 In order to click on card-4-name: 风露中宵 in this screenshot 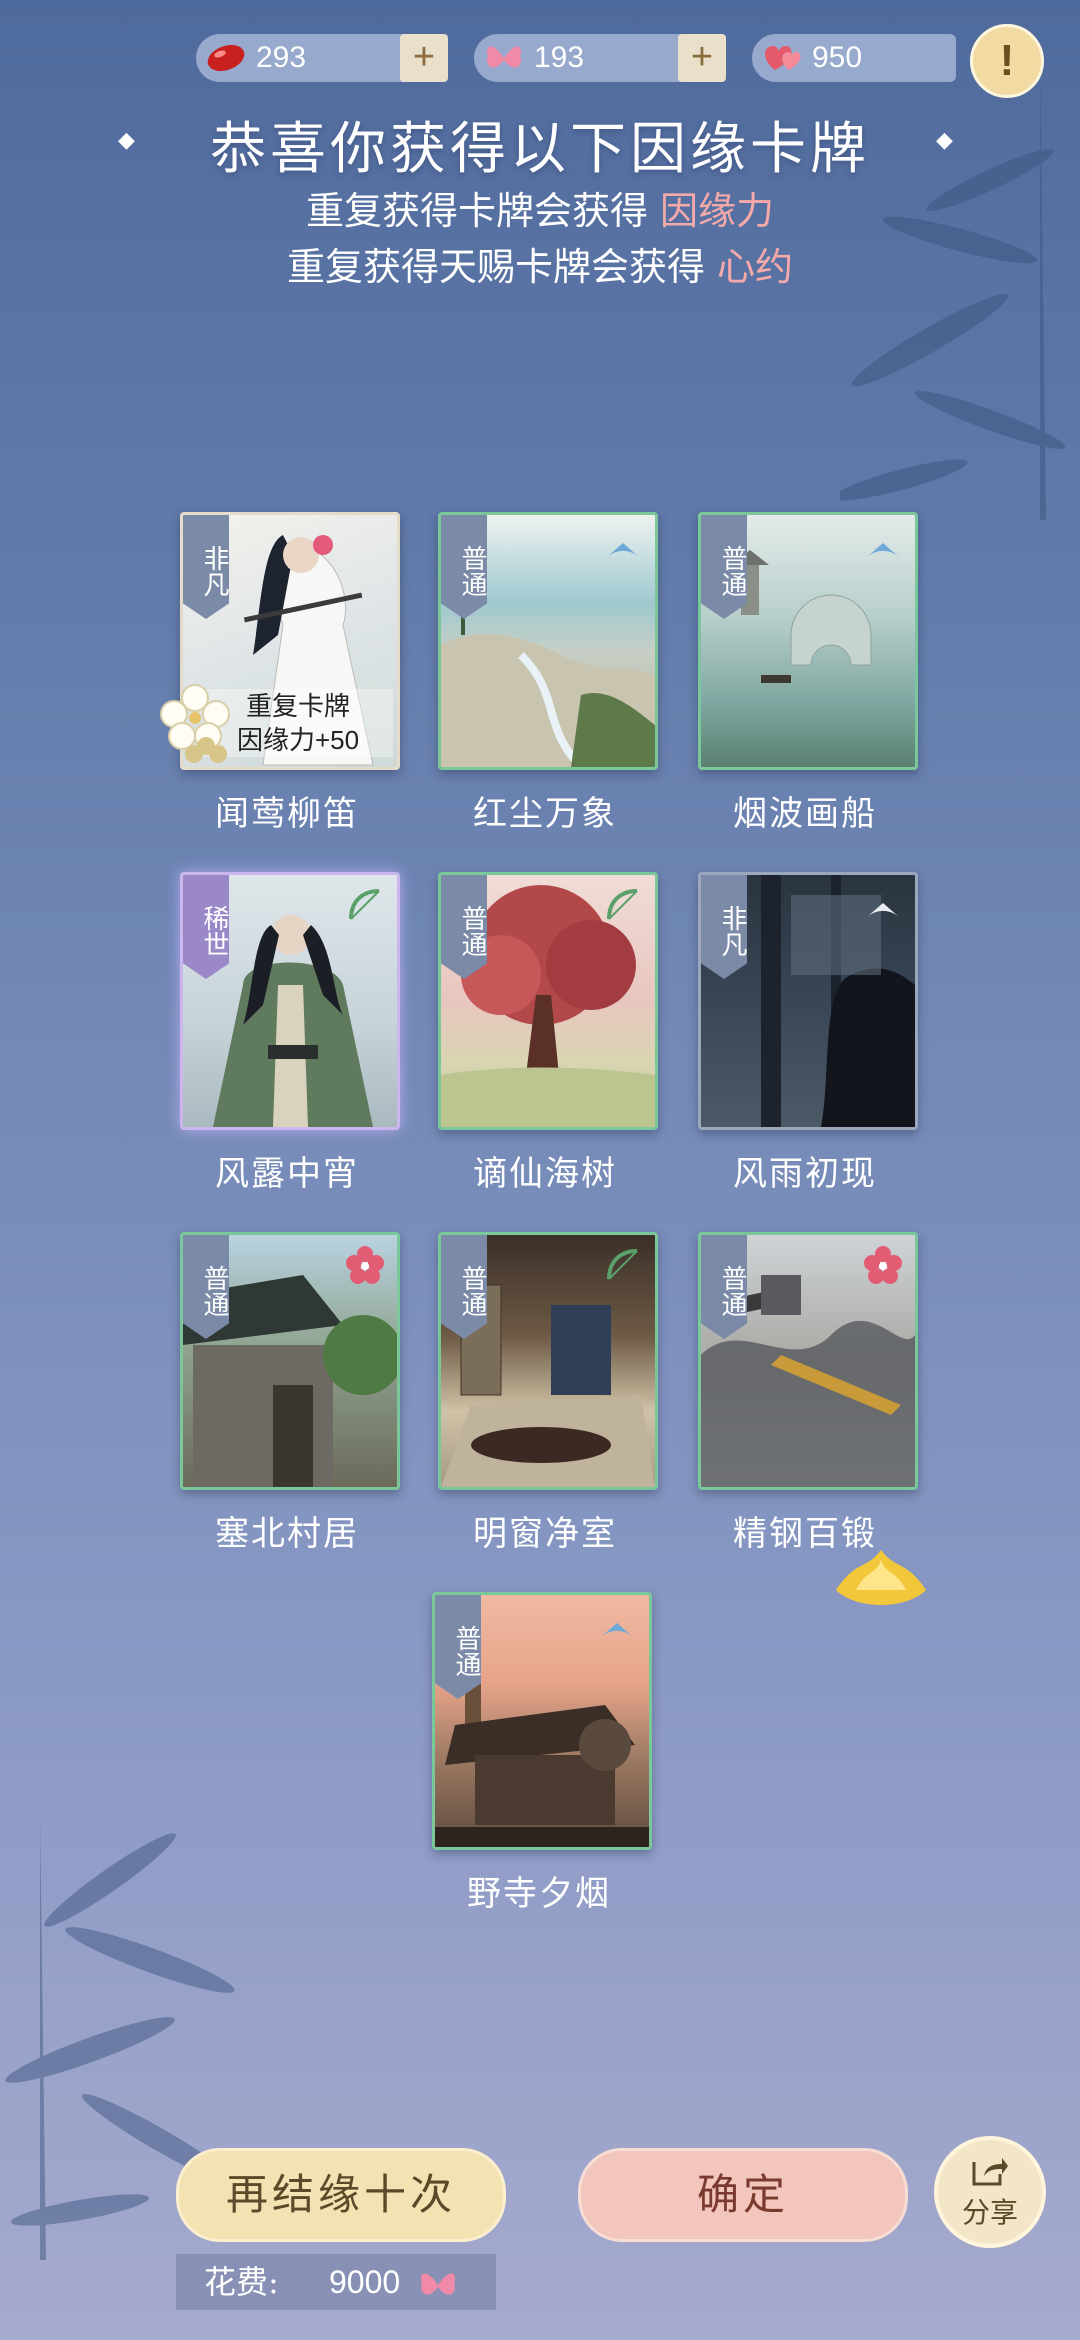, I will do `click(287, 1174)`.